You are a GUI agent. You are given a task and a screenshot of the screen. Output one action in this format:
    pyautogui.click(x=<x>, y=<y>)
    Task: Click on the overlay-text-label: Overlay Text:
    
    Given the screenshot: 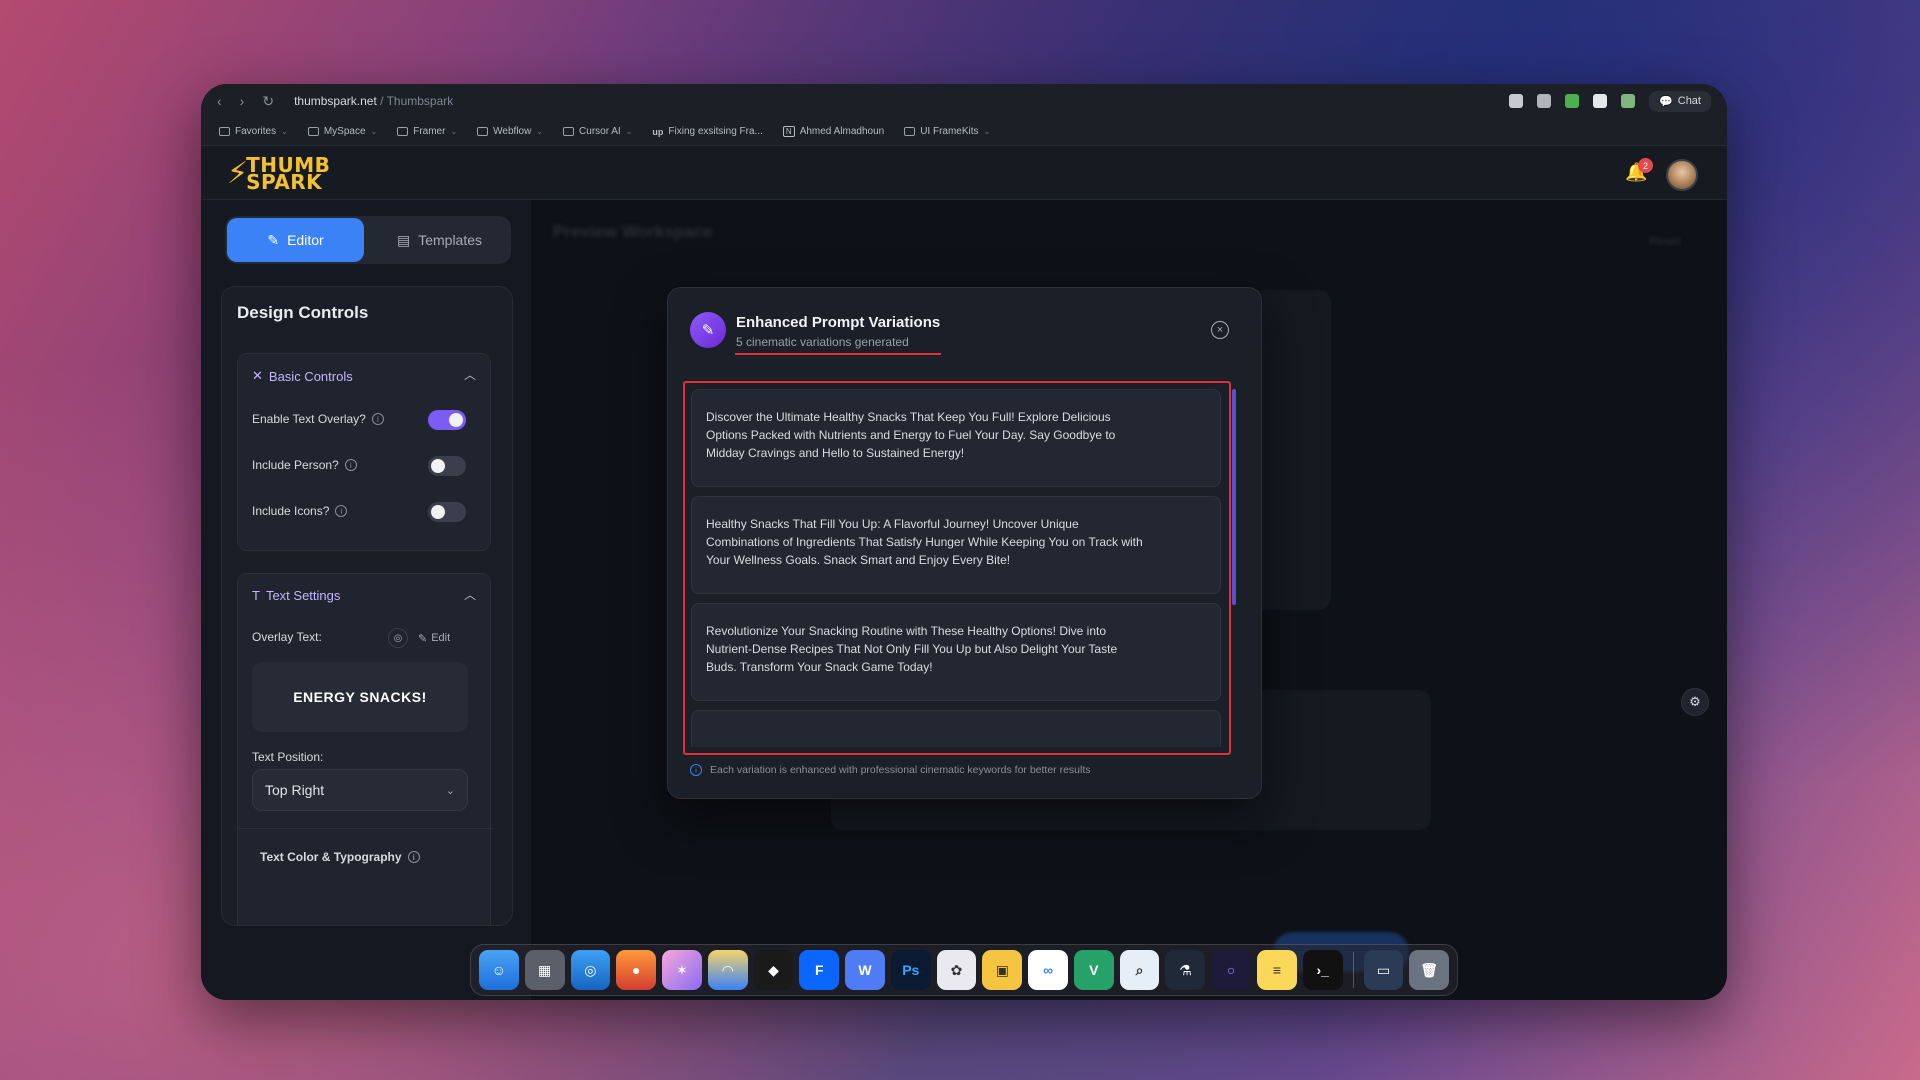 What is the action you would take?
    pyautogui.click(x=287, y=637)
    